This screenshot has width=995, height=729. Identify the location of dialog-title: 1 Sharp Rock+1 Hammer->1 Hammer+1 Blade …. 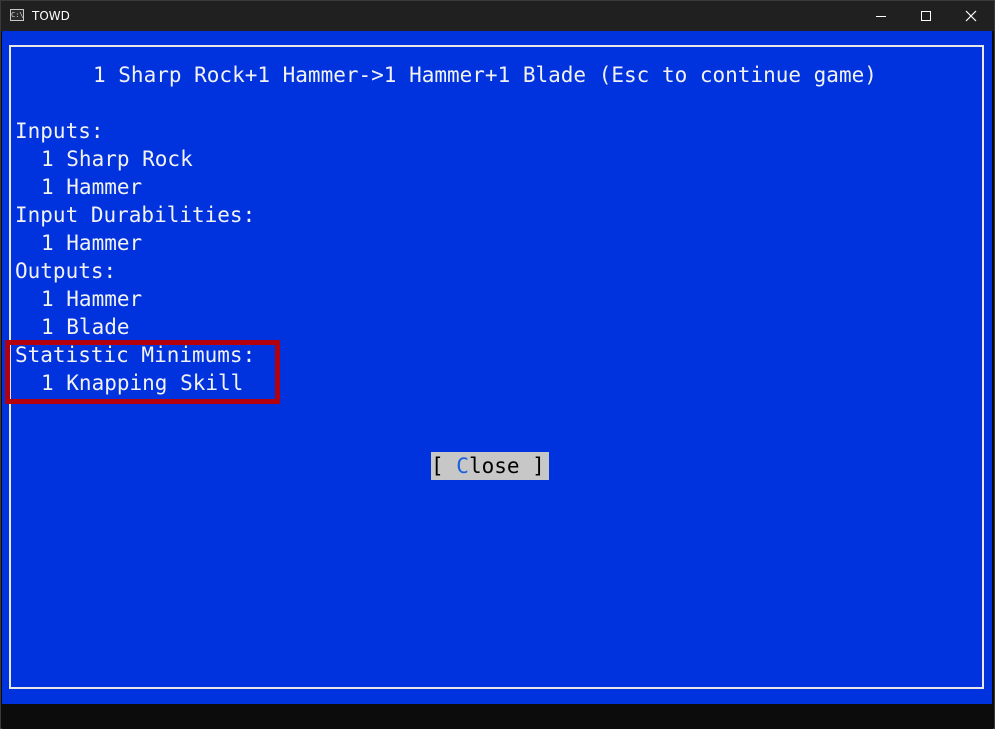
(485, 75).